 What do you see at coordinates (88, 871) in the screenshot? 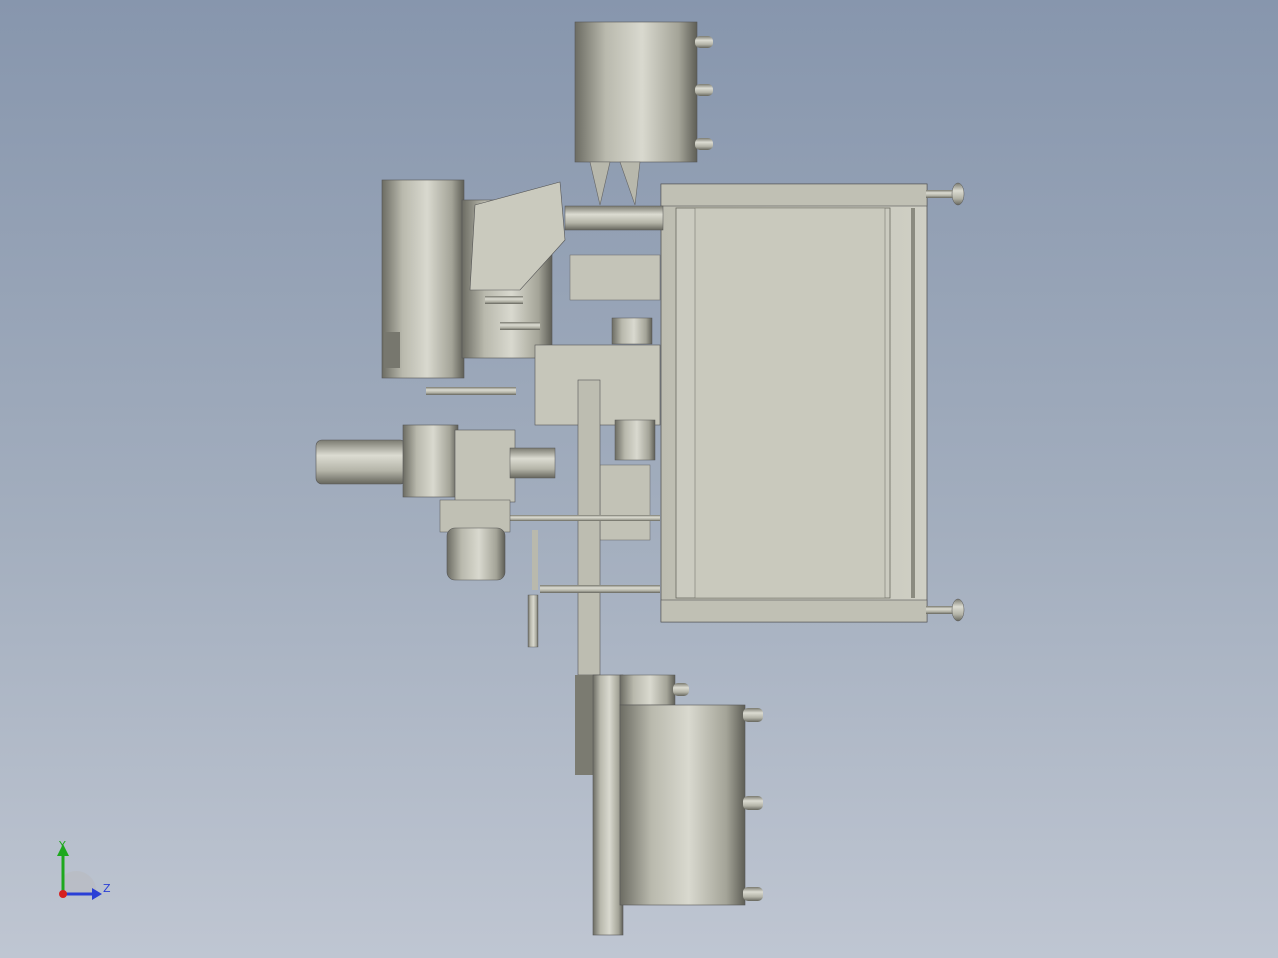
I see `axis-triad: Y Z` at bounding box center [88, 871].